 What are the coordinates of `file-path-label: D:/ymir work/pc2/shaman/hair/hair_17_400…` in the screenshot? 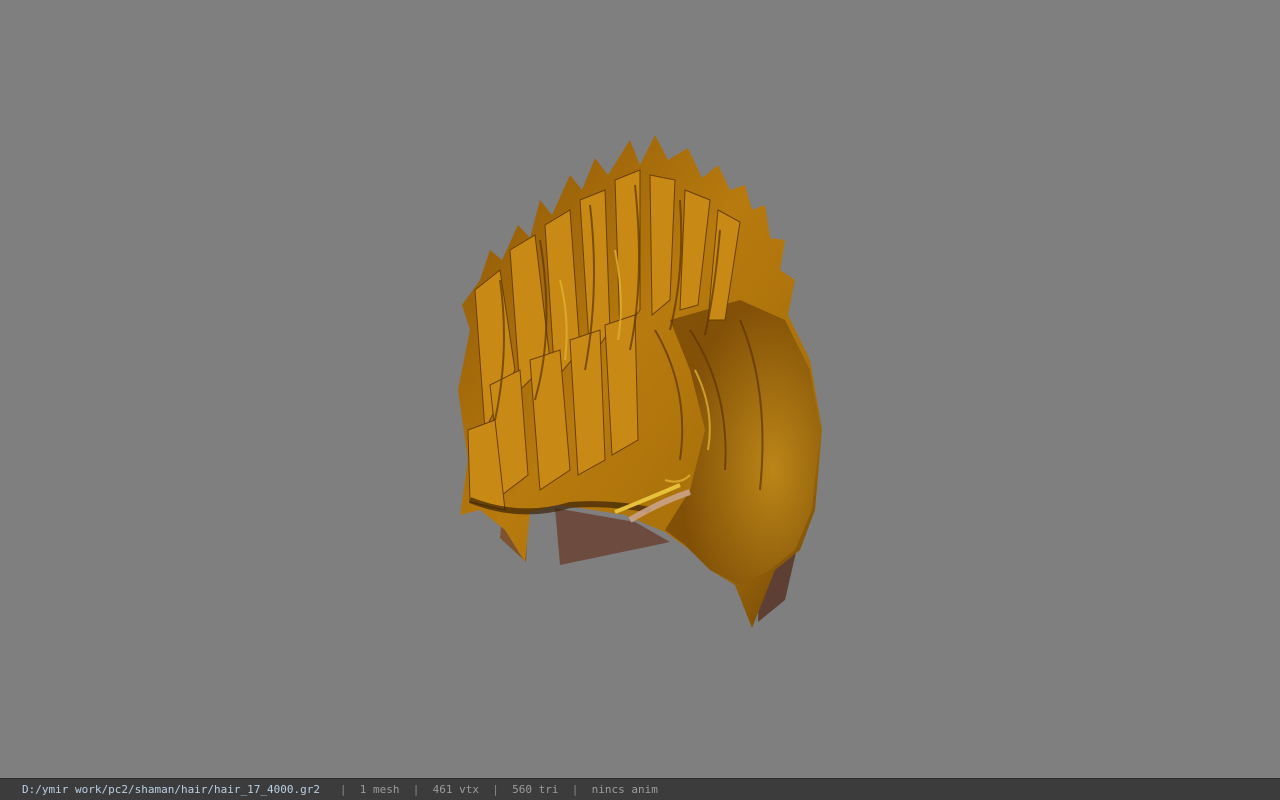 It's located at (171, 789).